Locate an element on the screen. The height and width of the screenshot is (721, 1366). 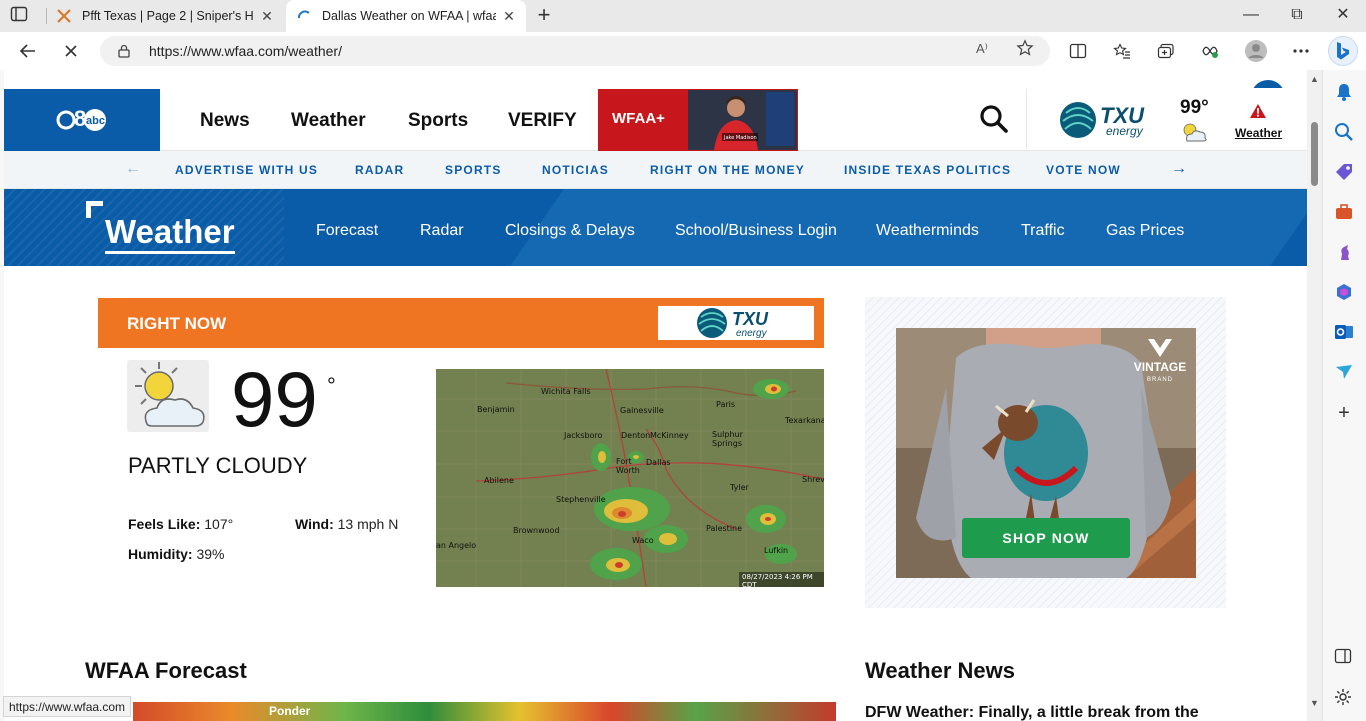
arrow-right-icon: → is located at coordinates (1179, 169).